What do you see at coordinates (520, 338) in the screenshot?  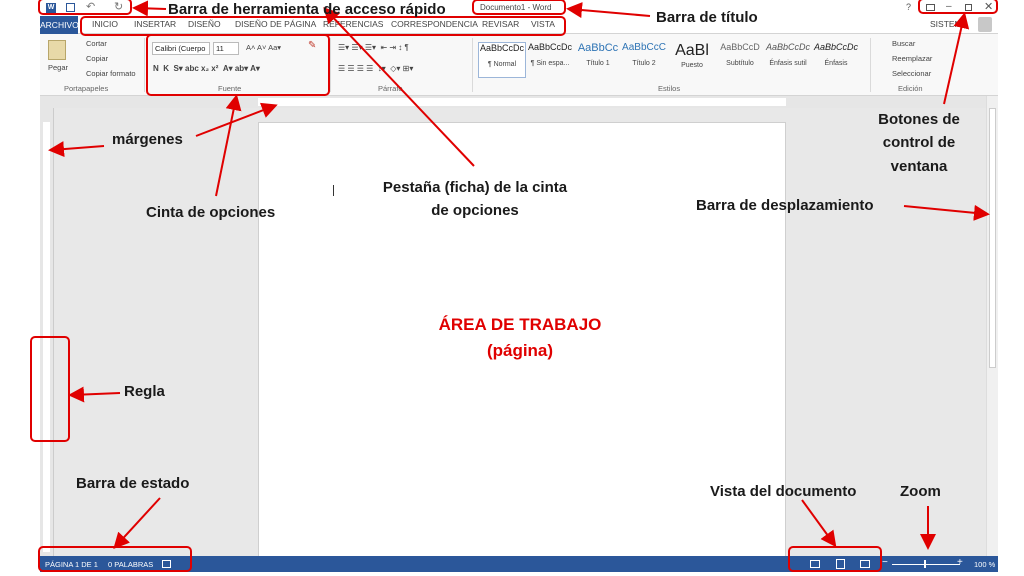 I see `label-work-area: ÁREA DE TRABAJO (página)` at bounding box center [520, 338].